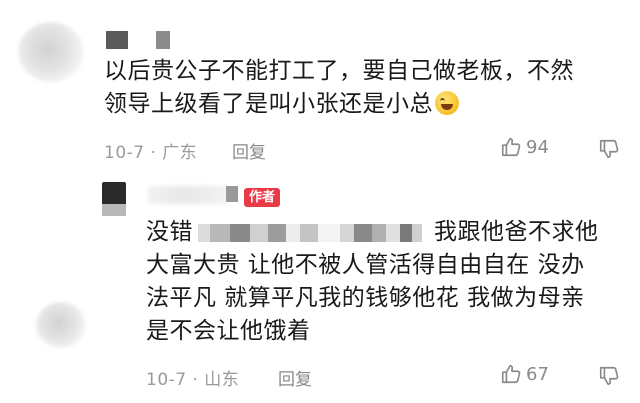  I want to click on comment-text-line: 没错 我跟他爸不求他, so click(386, 232).